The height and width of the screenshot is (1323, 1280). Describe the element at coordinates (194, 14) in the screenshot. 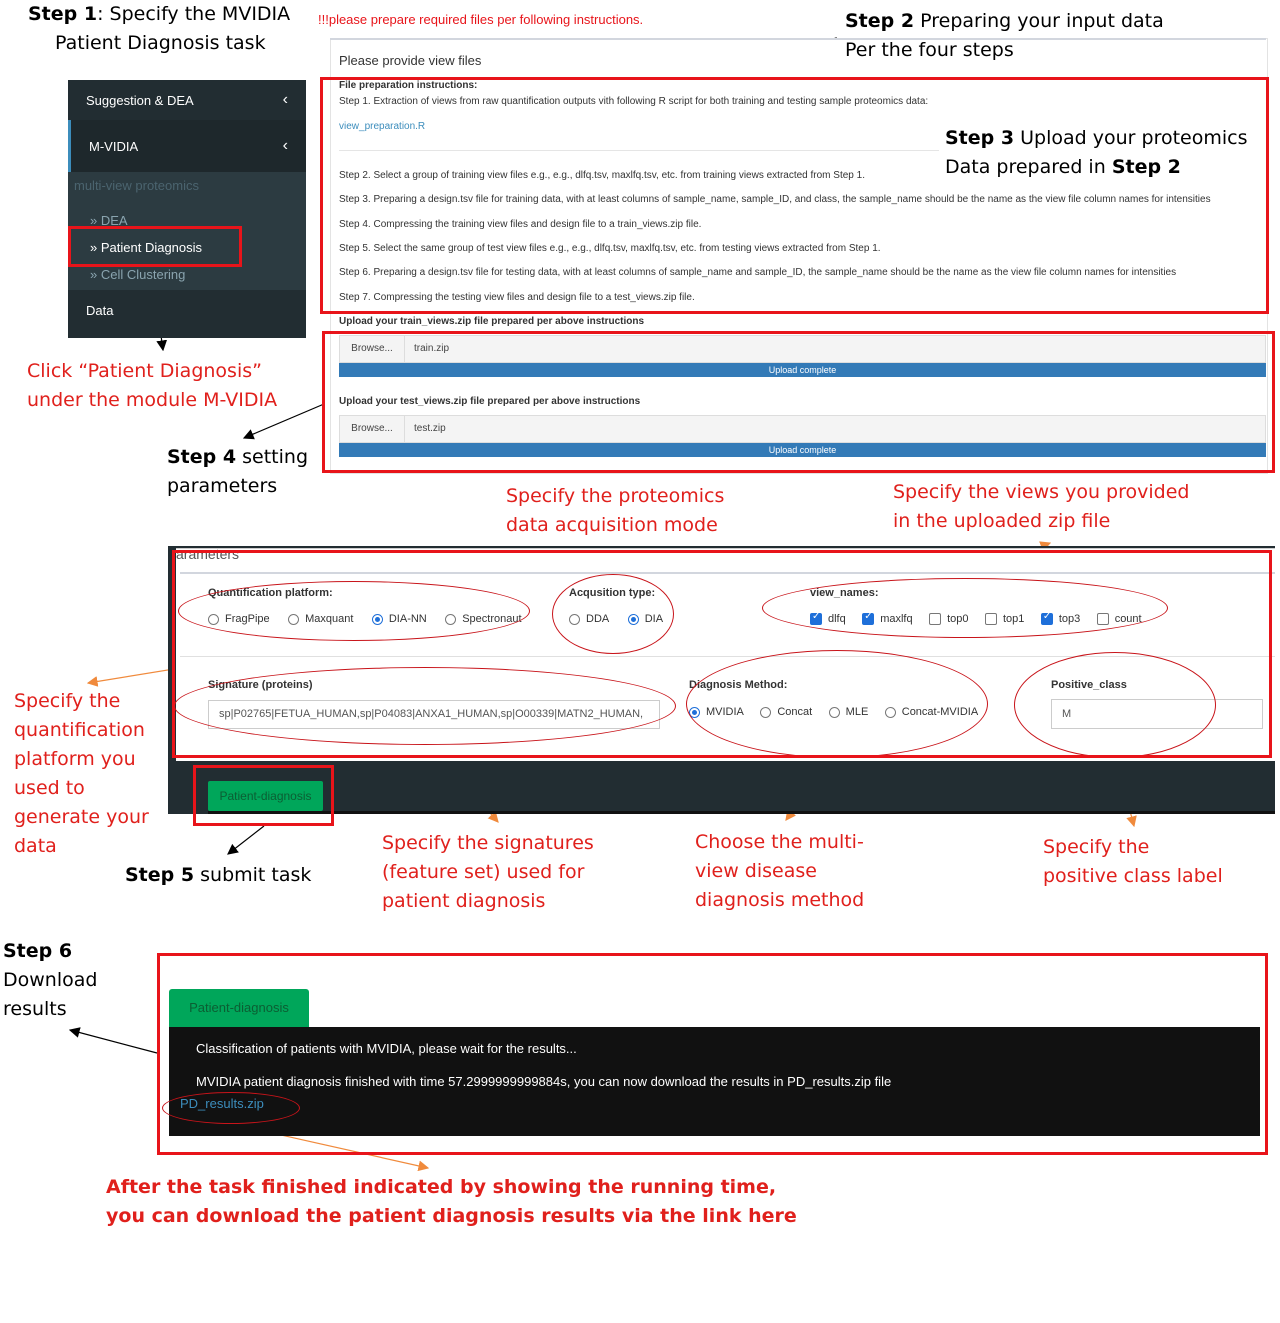

I see `step1-text: : Specify the MVIDIA` at that location.